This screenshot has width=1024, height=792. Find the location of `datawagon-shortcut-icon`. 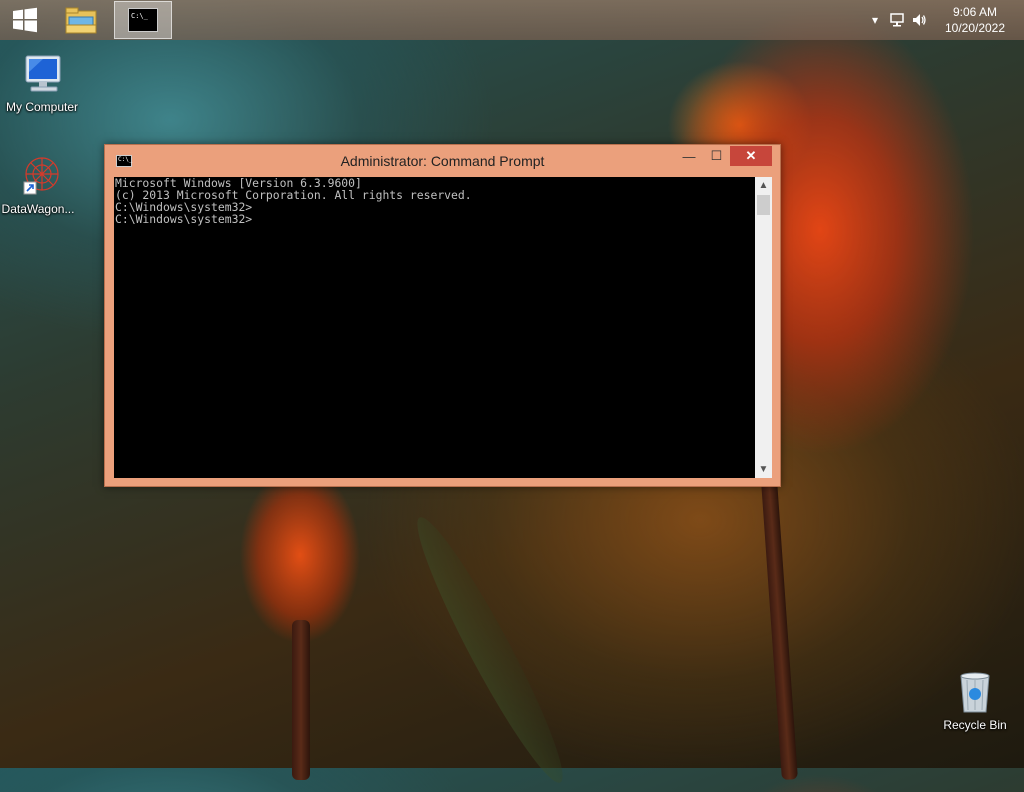

datawagon-shortcut-icon is located at coordinates (41, 176).